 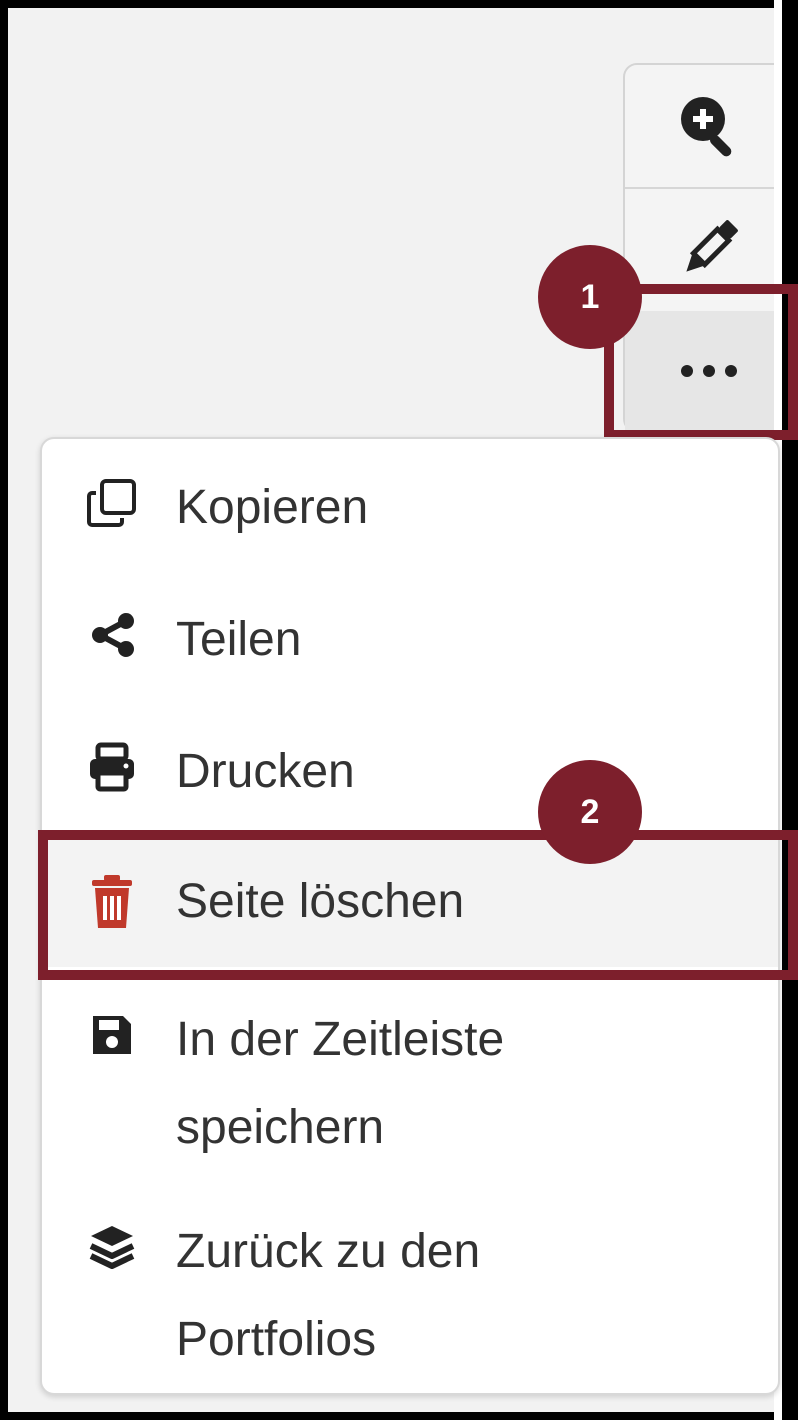 I want to click on zoom-in-button, so click(x=703, y=125).